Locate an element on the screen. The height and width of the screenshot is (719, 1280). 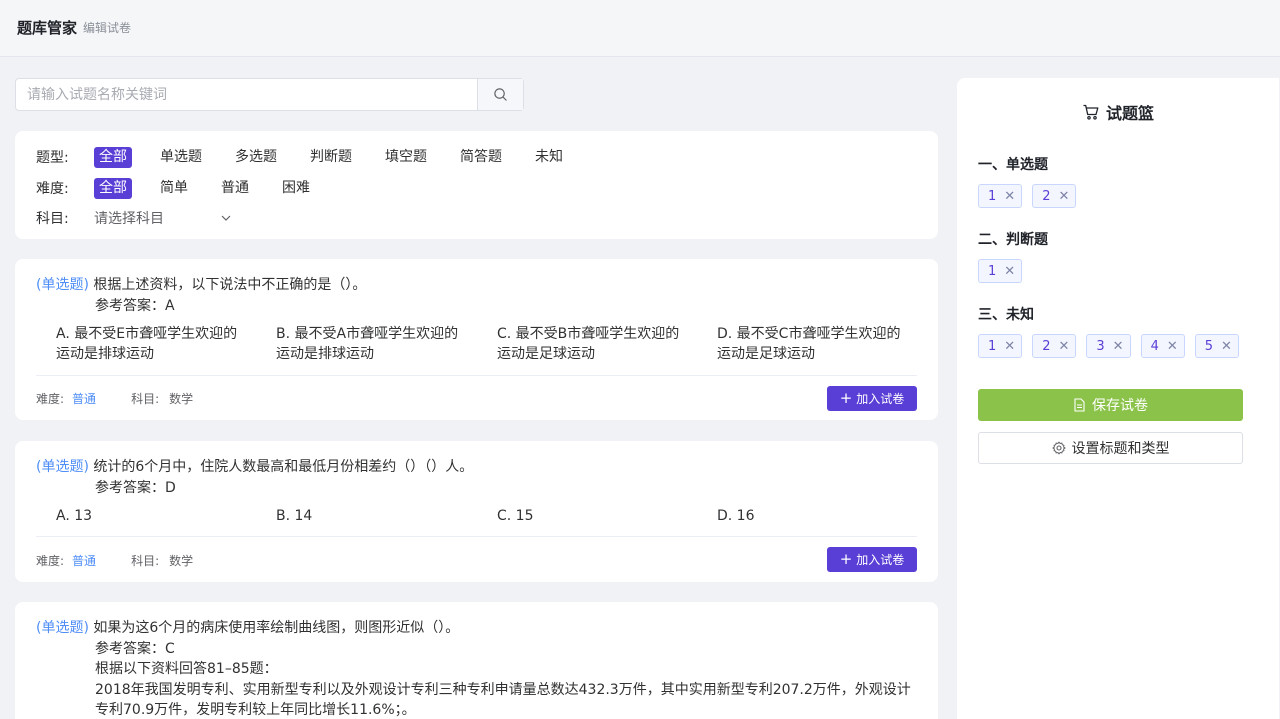
type-filter-row: 题型: 全部 单选题 多选题 判断题 填空题 简答题 未知 is located at coordinates (313, 157).